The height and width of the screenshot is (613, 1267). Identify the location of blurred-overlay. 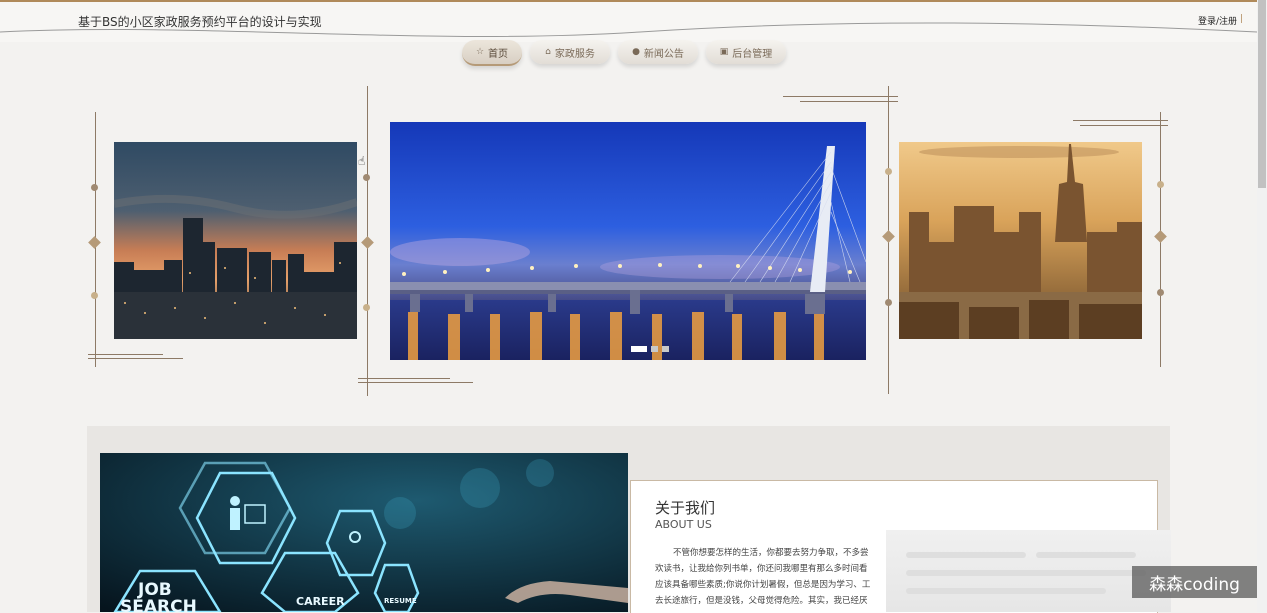
(1028, 571).